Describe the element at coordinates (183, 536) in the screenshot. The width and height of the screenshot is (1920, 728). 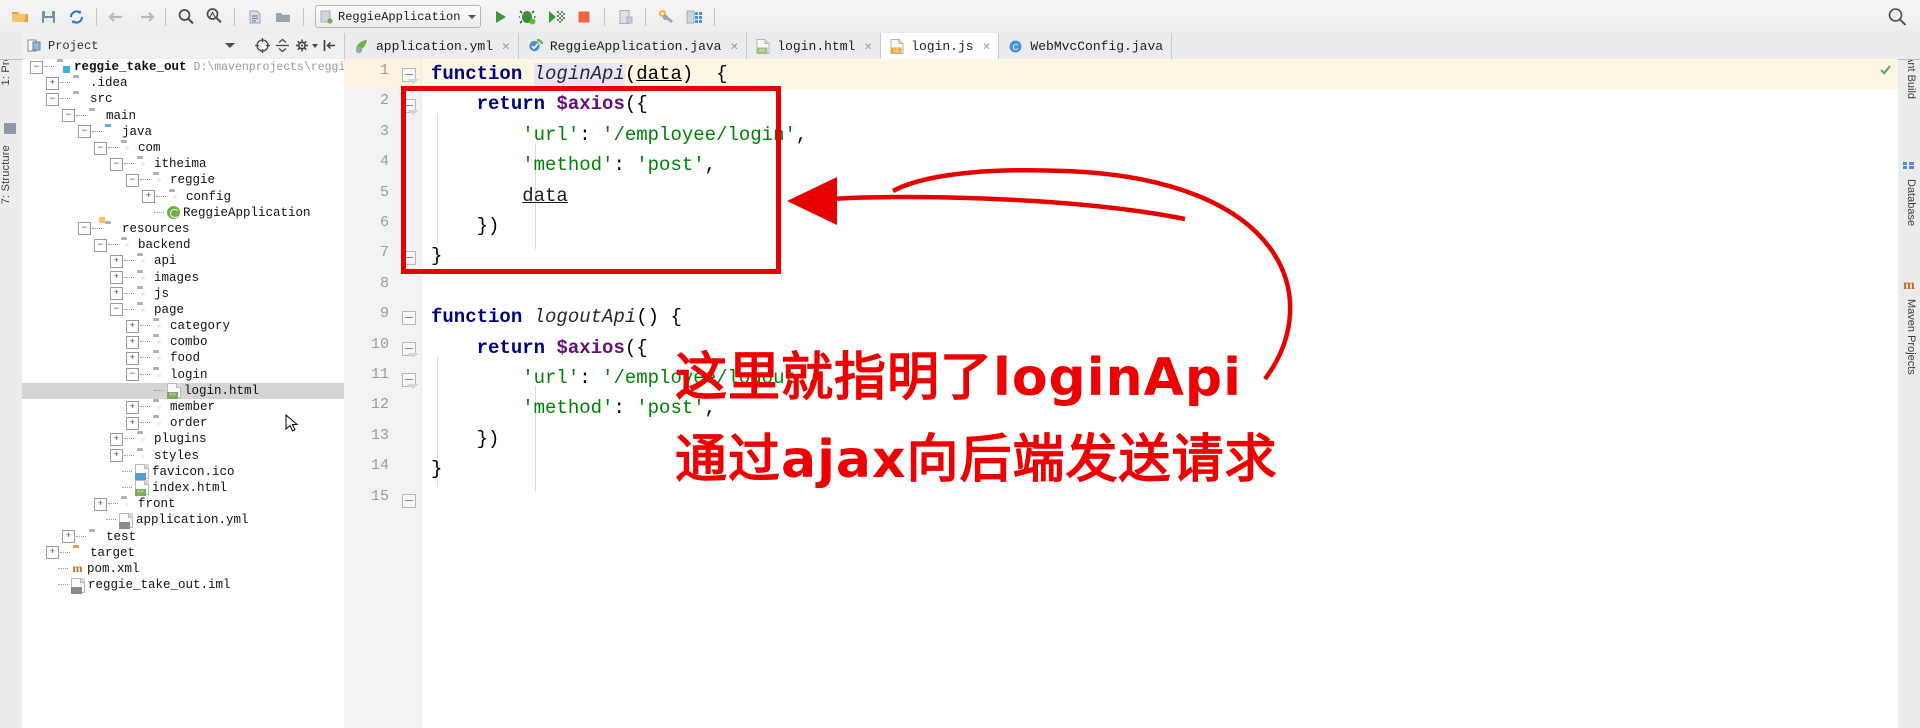
I see `tree-item-test: + test` at that location.